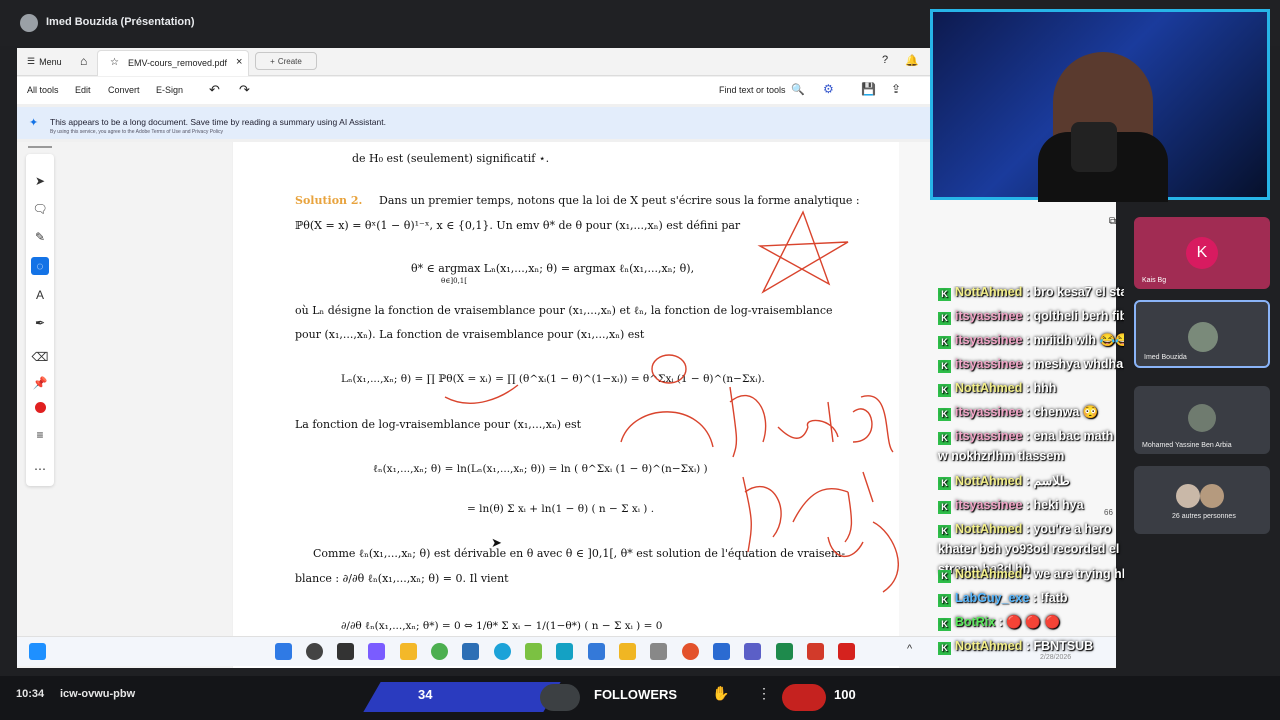 The height and width of the screenshot is (720, 1280). I want to click on chat-message: K NottAhmed : طلاسم, so click(1031, 481).